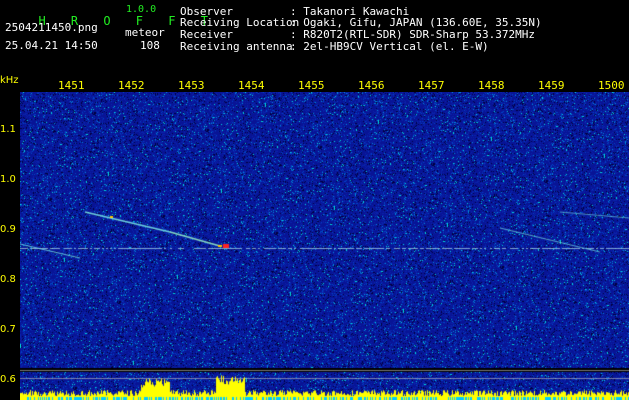 This screenshot has width=629, height=400. I want to click on time-tick: 1456, so click(371, 85).